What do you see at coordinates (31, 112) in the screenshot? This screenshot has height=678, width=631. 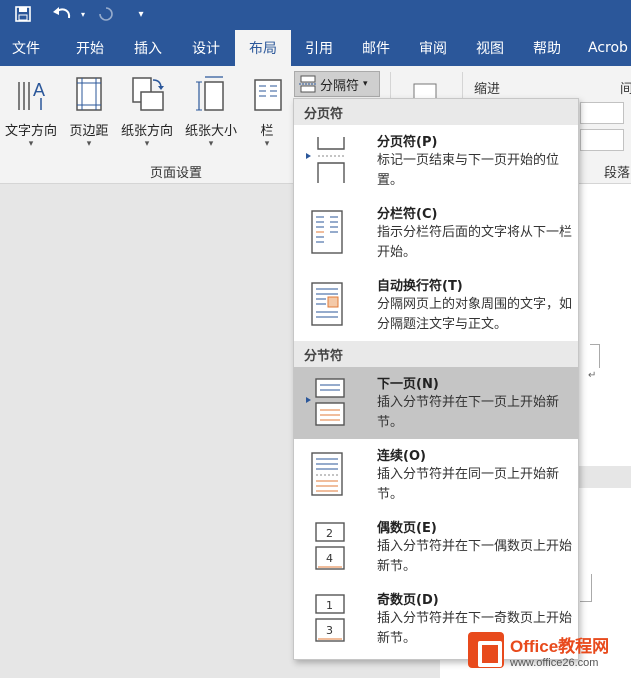 I see `text-direction-button: A 文字方向 ▾` at bounding box center [31, 112].